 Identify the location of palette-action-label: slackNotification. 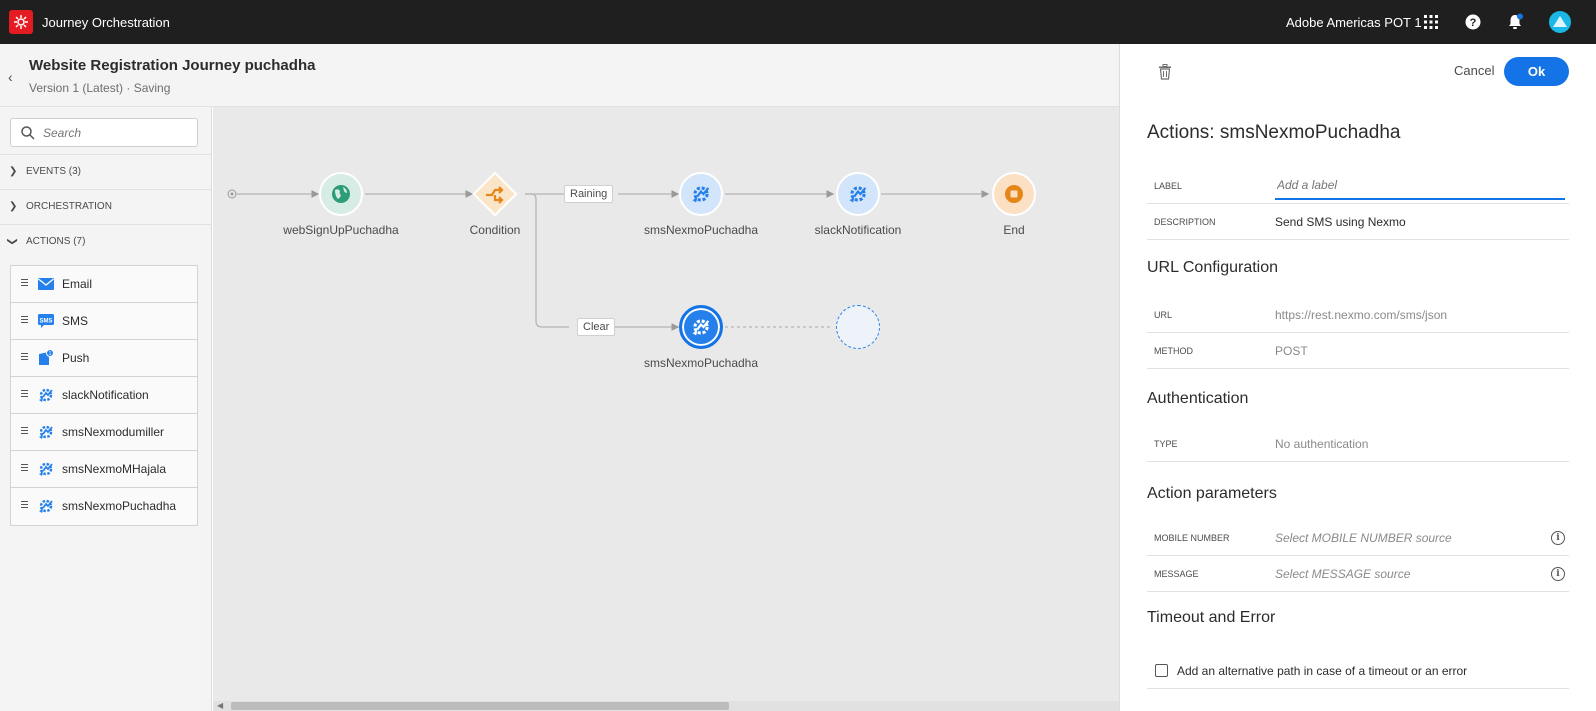
(105, 395).